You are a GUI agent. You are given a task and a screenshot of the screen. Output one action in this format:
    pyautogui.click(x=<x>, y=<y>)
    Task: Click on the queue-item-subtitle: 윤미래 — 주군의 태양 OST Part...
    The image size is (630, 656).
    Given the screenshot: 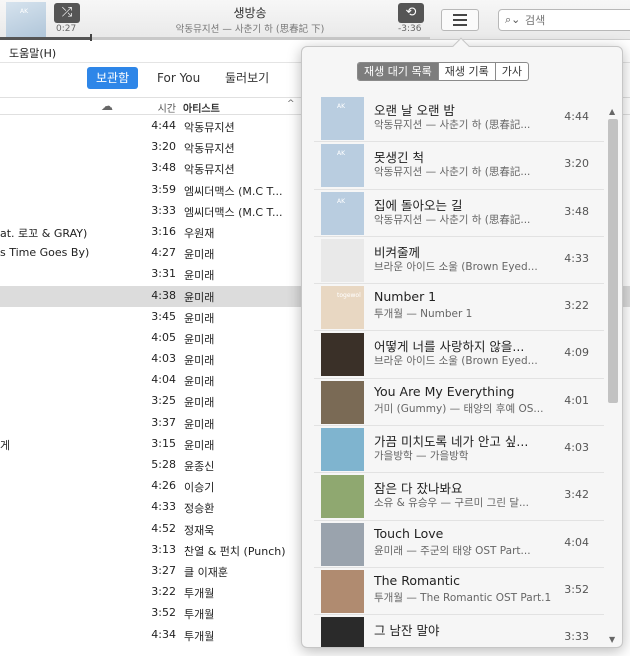 What is the action you would take?
    pyautogui.click(x=452, y=550)
    